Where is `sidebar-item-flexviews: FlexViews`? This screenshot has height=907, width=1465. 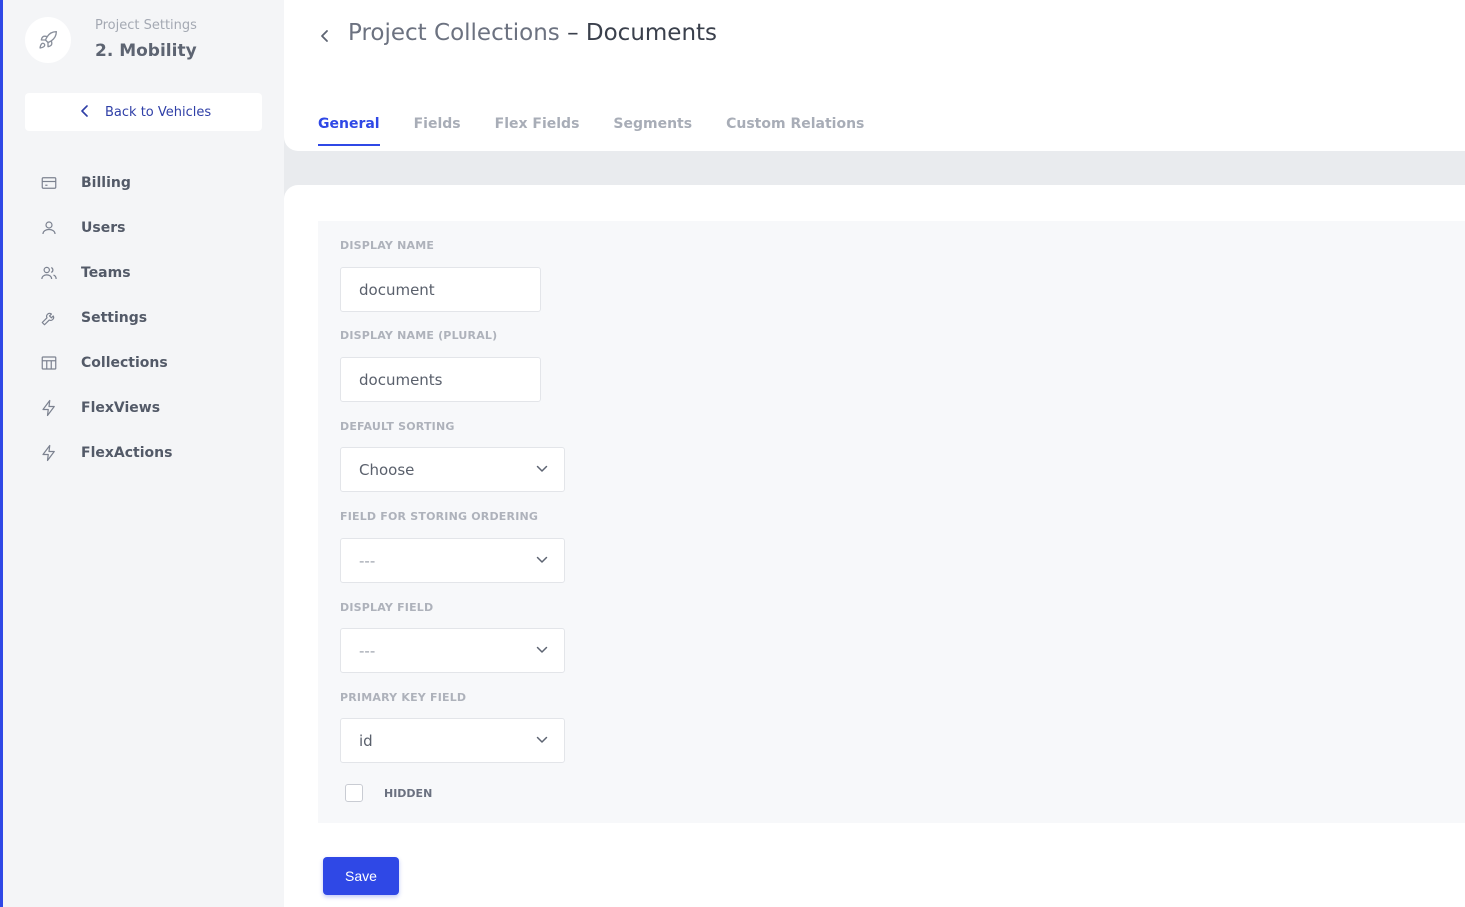 sidebar-item-flexviews: FlexViews is located at coordinates (143, 407).